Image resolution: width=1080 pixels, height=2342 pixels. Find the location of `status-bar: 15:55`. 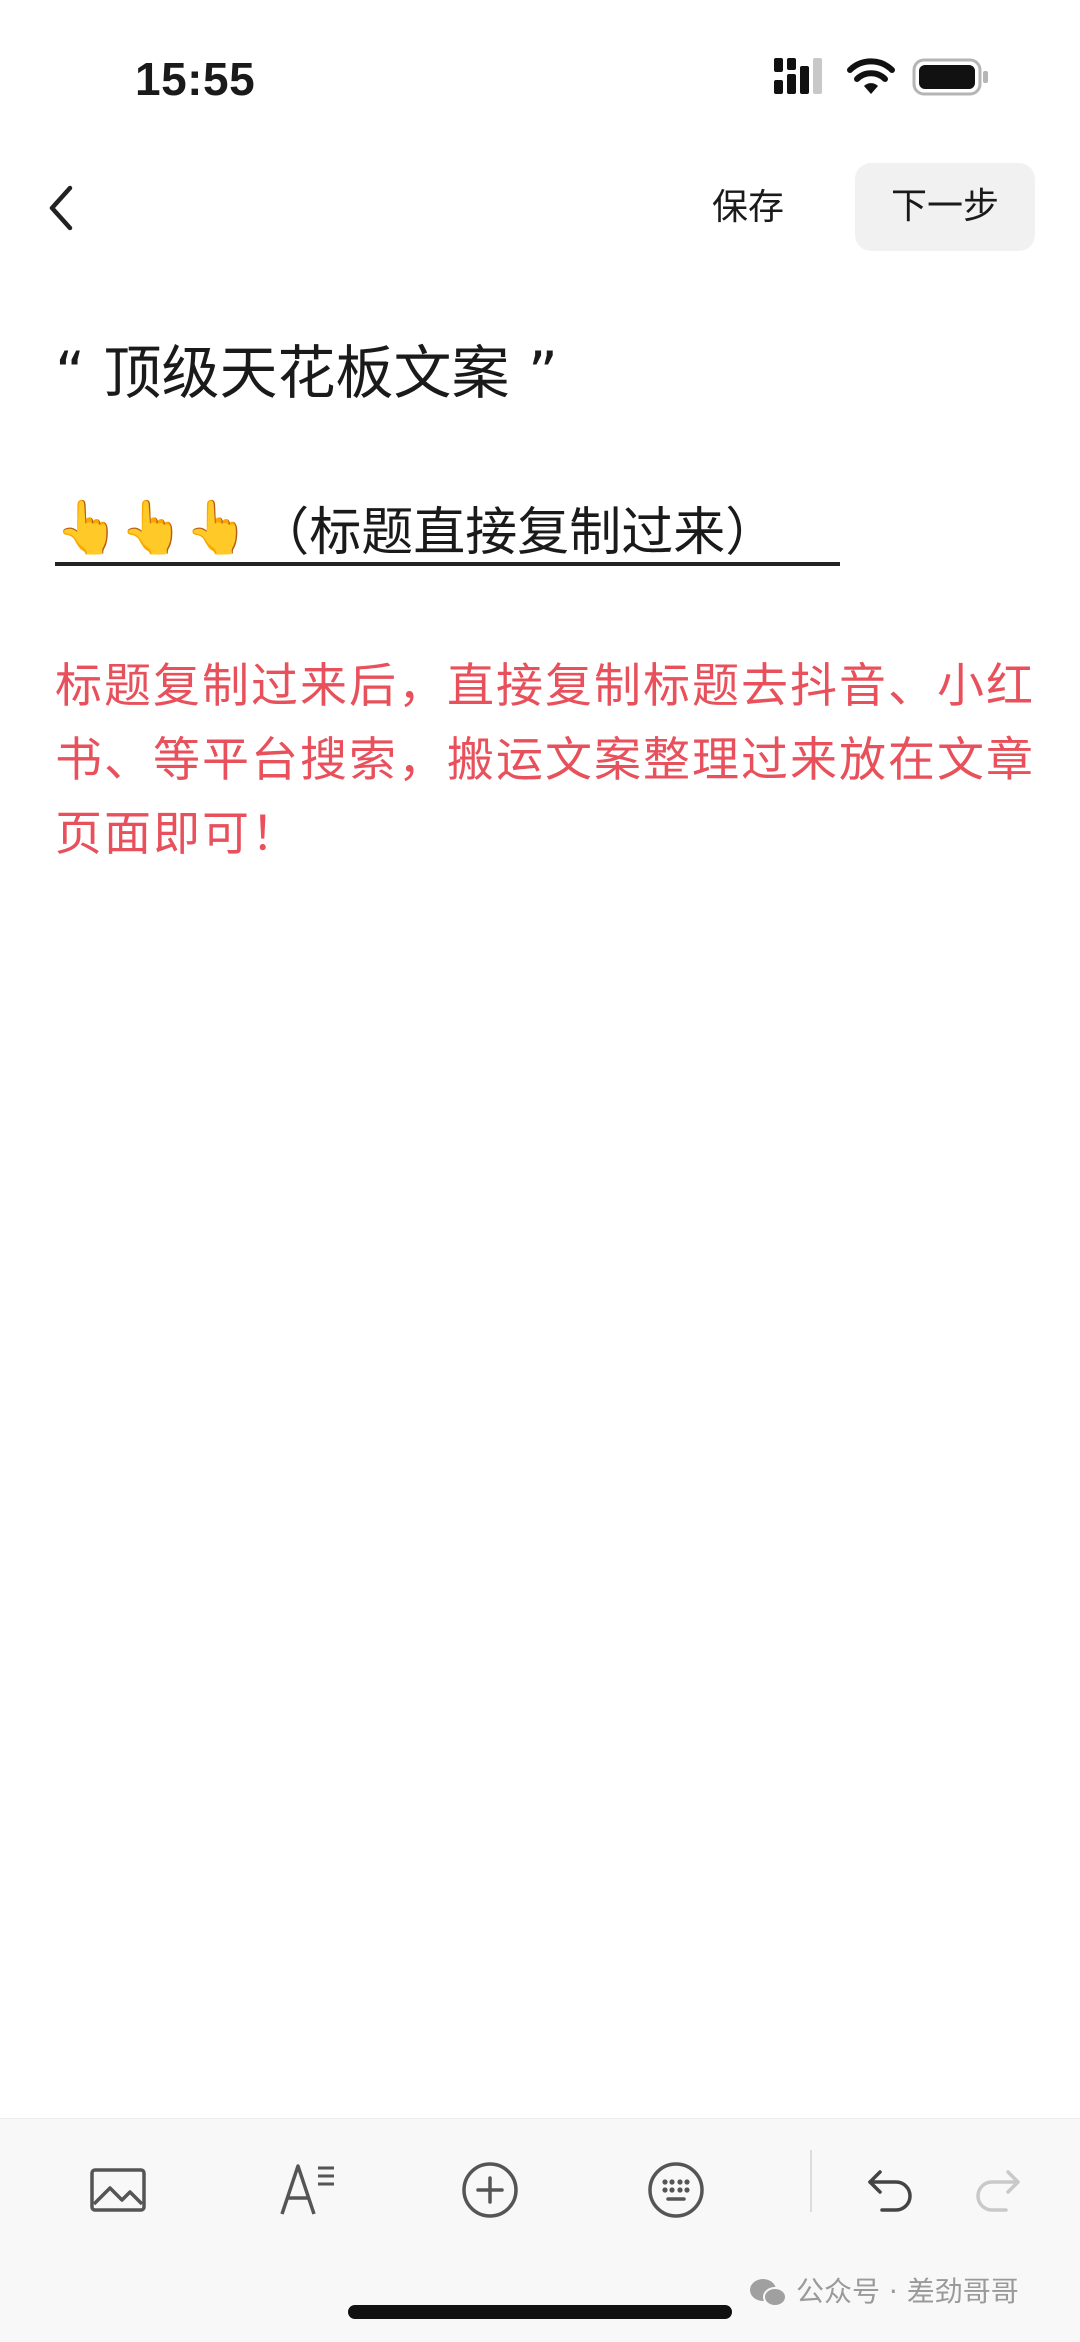

status-bar: 15:55 is located at coordinates (540, 75).